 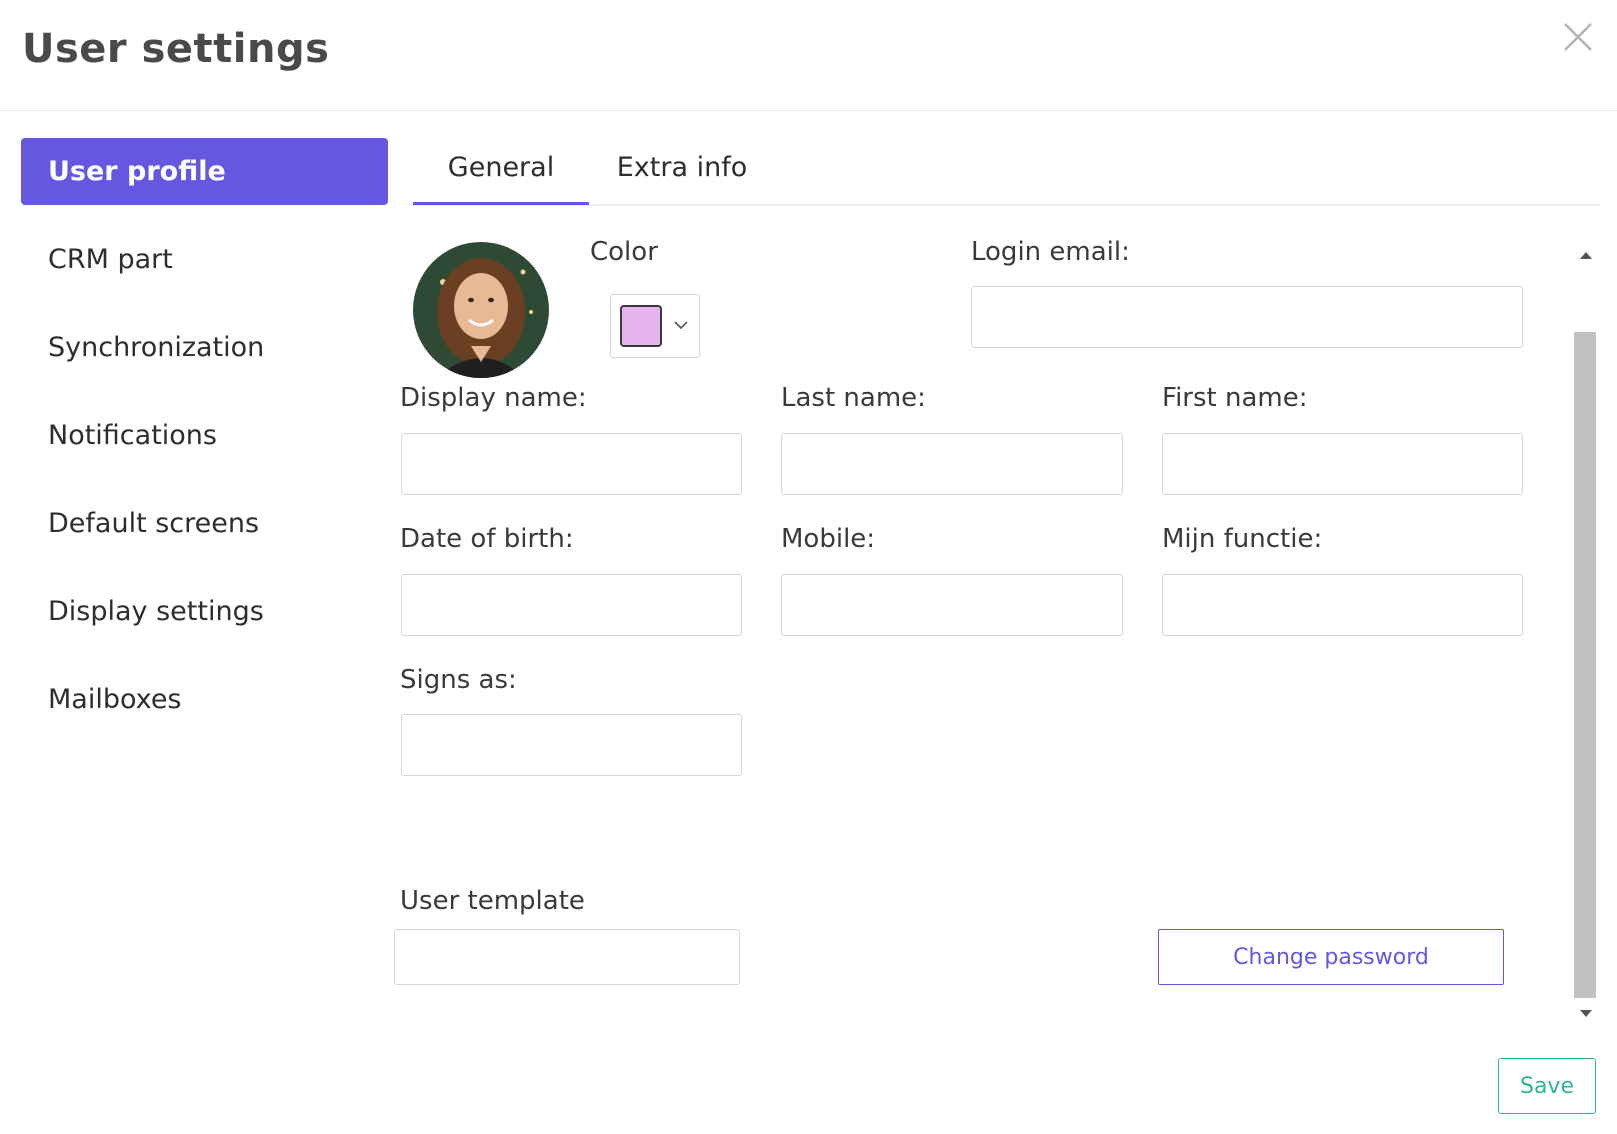 What do you see at coordinates (492, 901) in the screenshot?
I see `user-template-label: User template` at bounding box center [492, 901].